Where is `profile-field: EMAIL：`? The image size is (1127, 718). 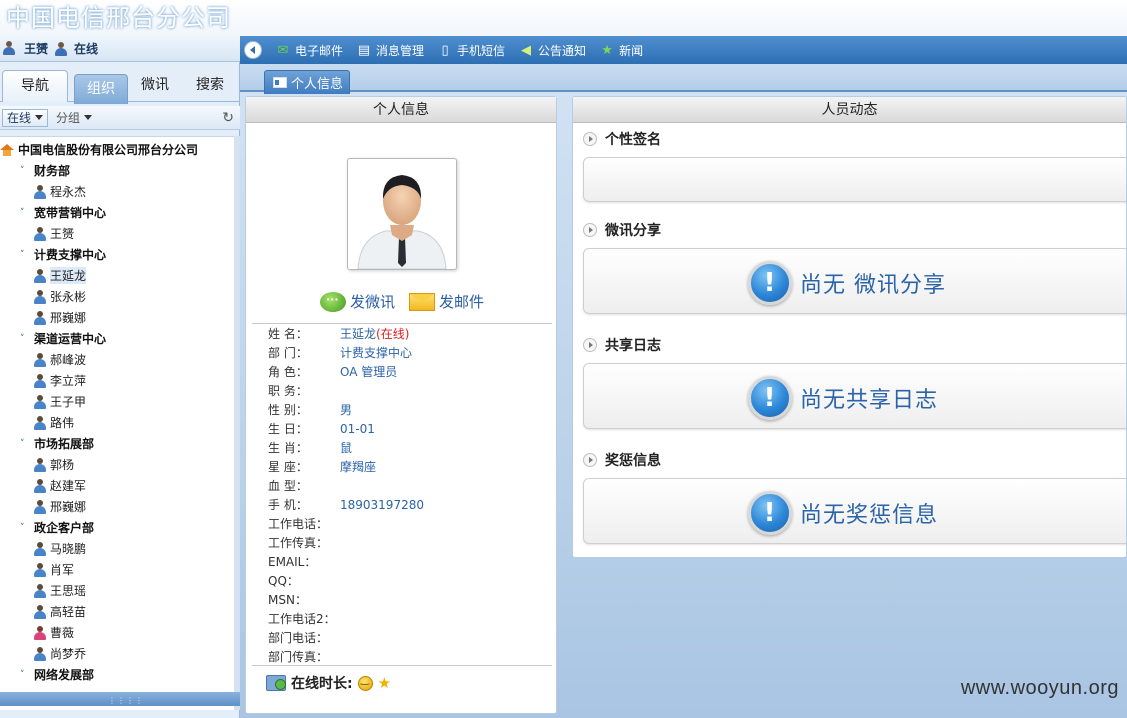 profile-field: EMAIL： is located at coordinates (408, 561).